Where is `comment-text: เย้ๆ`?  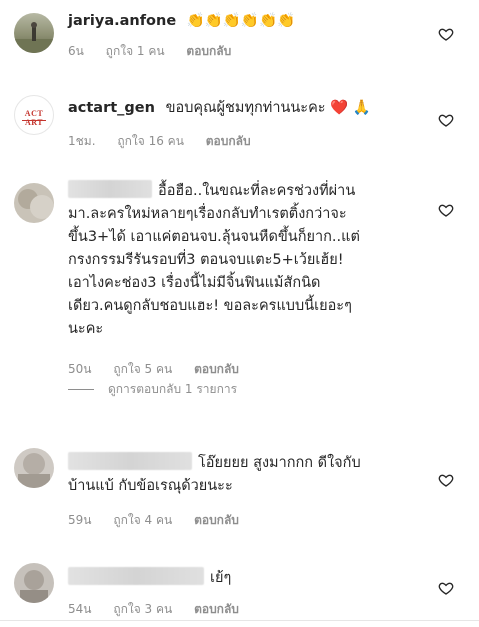 comment-text: เย้ๆ is located at coordinates (221, 578).